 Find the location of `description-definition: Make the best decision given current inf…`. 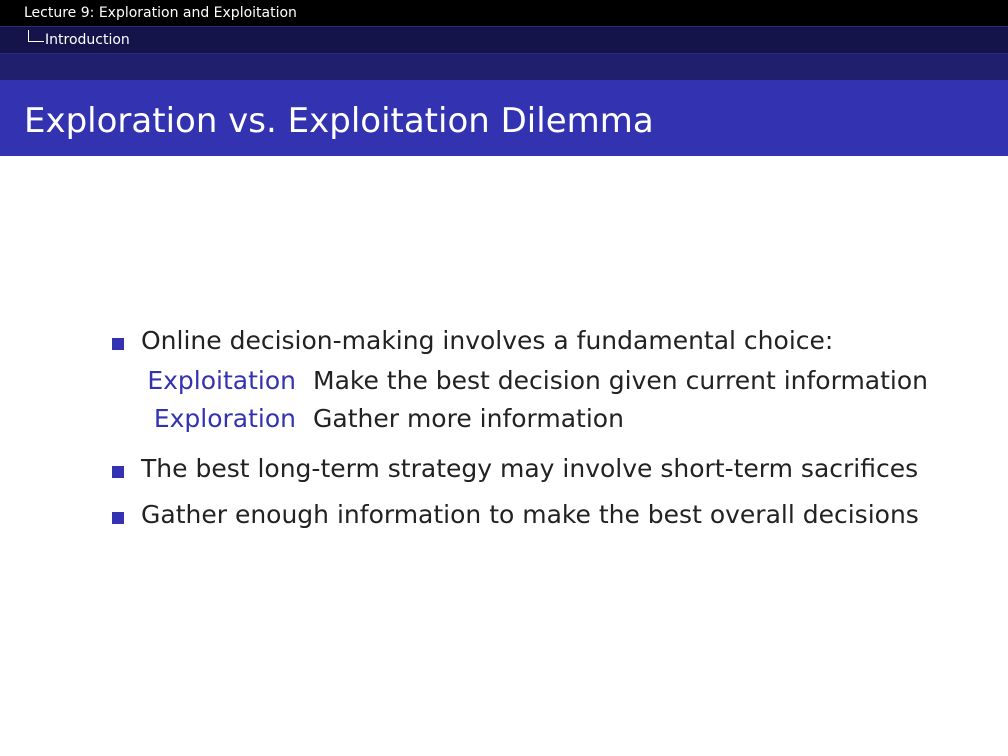

description-definition: Make the best decision given current inf… is located at coordinates (621, 380).